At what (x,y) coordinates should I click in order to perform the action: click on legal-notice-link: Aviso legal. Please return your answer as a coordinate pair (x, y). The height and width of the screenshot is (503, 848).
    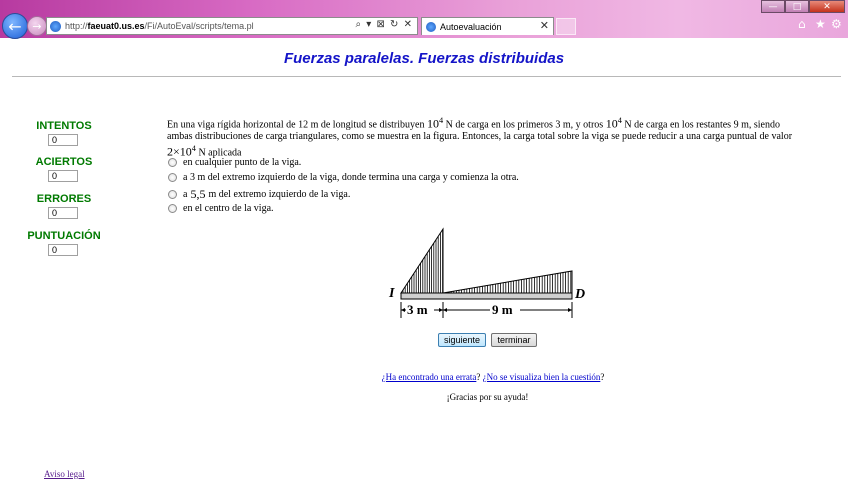
    Looking at the image, I should click on (64, 474).